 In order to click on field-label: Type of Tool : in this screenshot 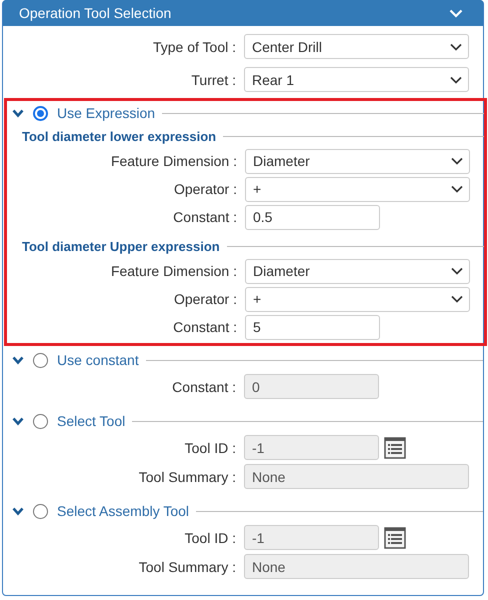, I will do `click(194, 46)`.